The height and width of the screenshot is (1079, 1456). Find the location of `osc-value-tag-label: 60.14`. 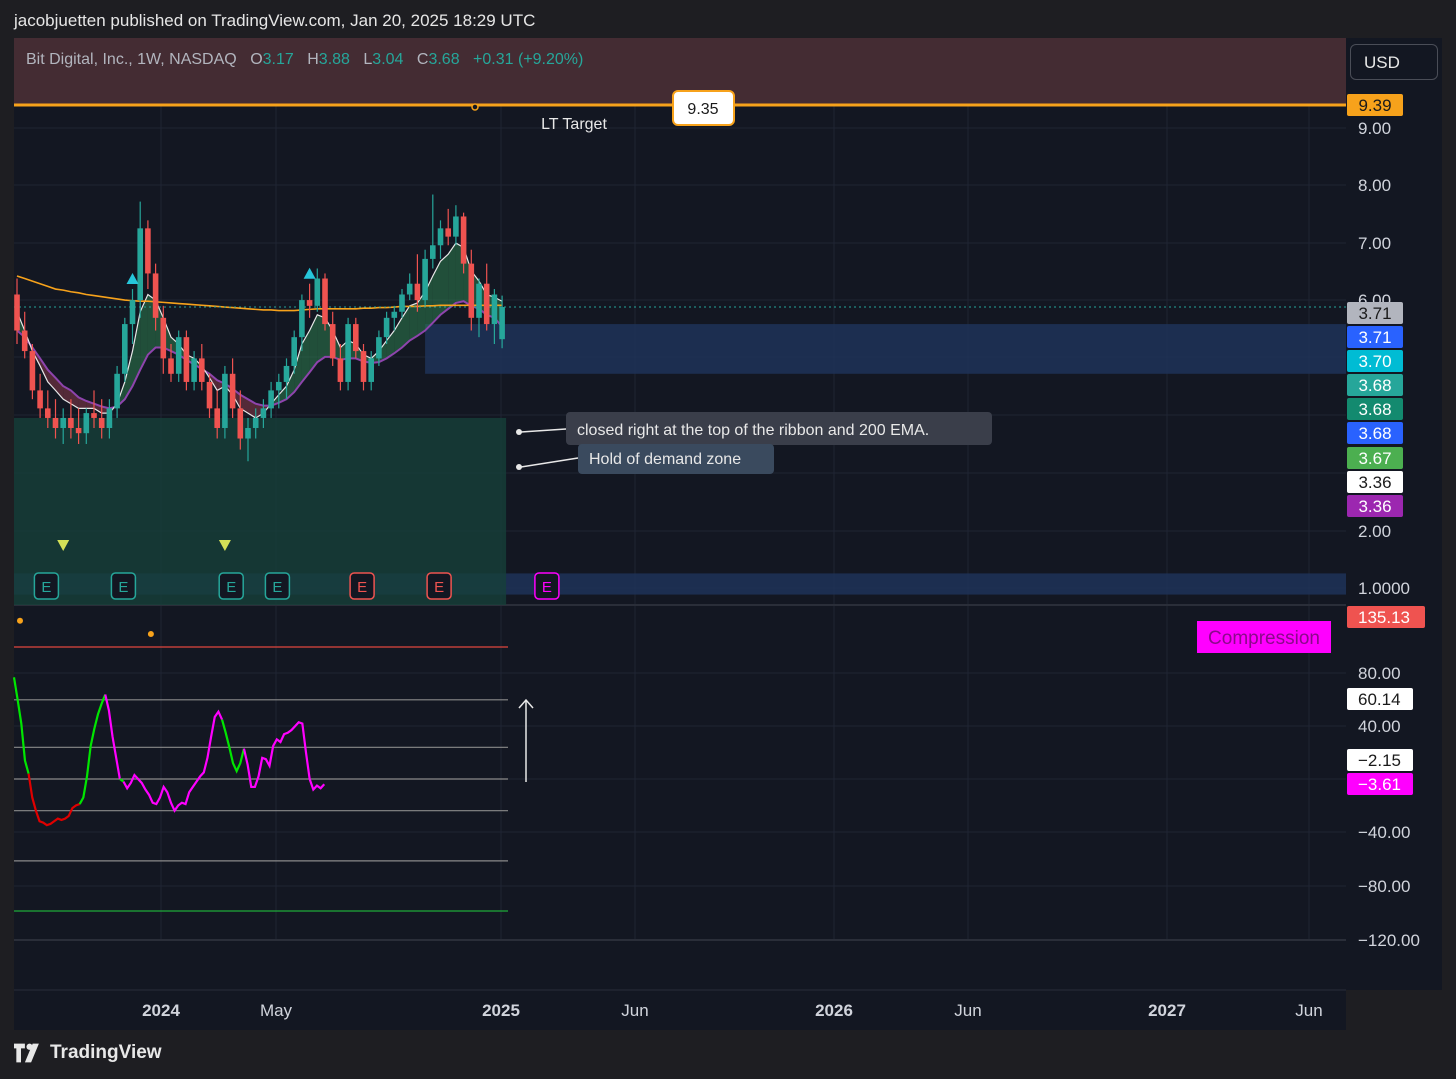

osc-value-tag-label: 60.14 is located at coordinates (1379, 699).